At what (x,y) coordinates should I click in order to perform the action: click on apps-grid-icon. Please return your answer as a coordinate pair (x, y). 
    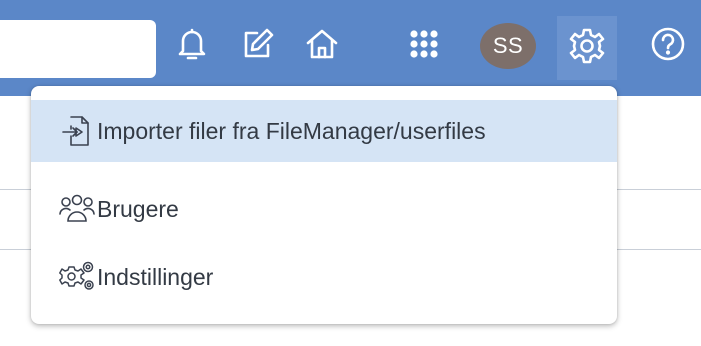
    Looking at the image, I should click on (424, 44).